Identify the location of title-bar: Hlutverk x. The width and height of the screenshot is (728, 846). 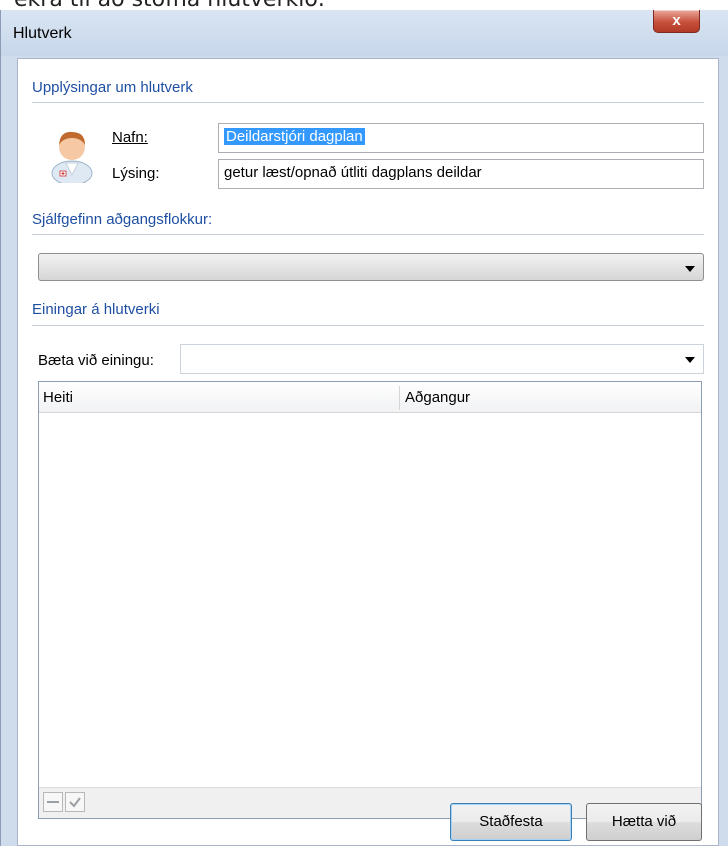
(364, 33).